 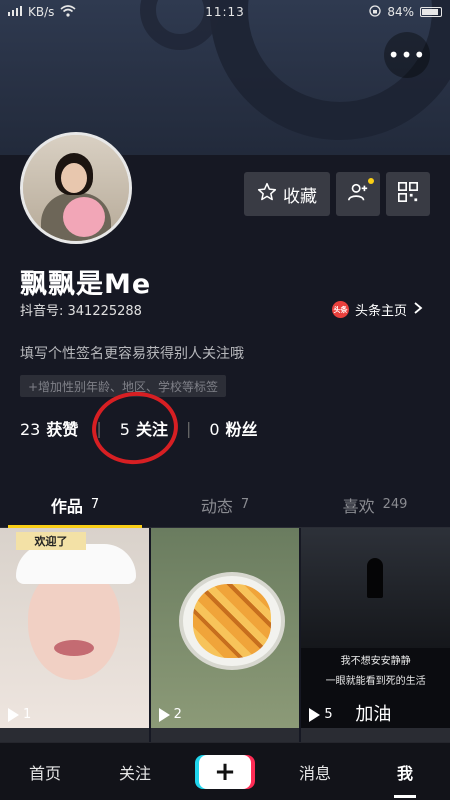 What do you see at coordinates (135, 772) in the screenshot?
I see `nav-following: 关注` at bounding box center [135, 772].